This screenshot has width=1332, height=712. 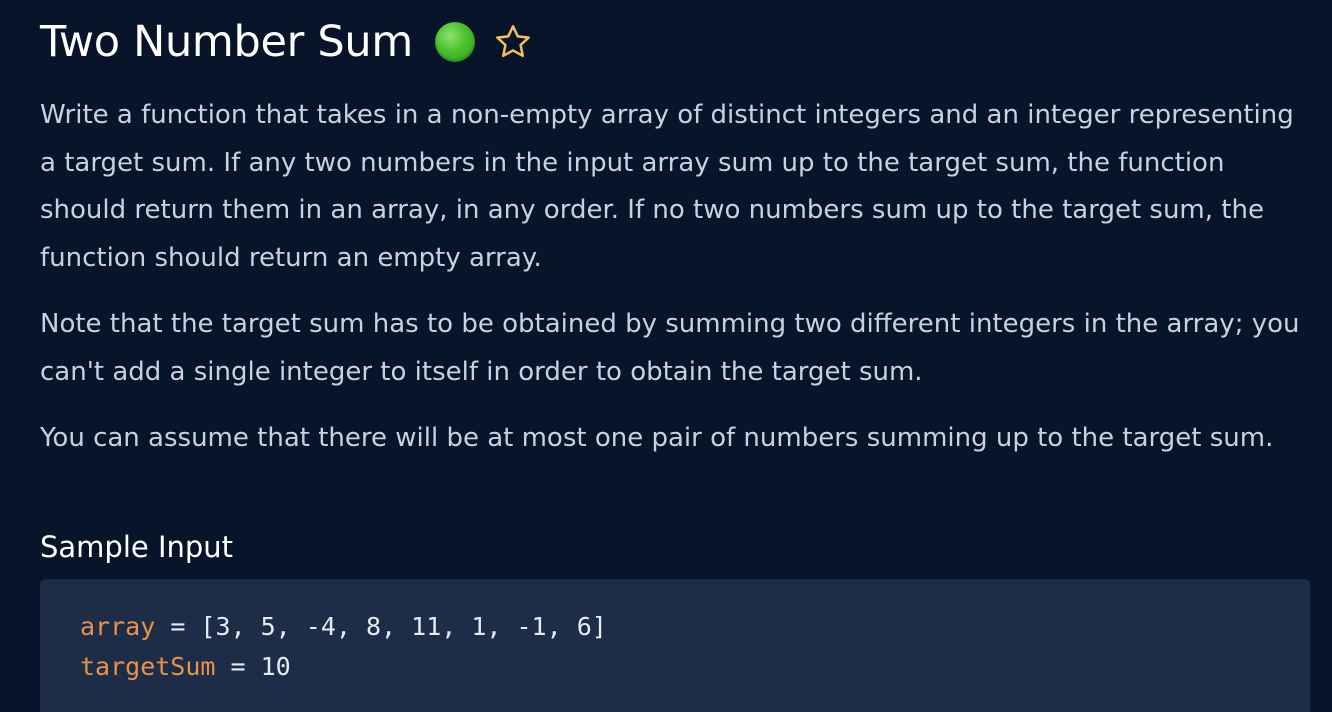 What do you see at coordinates (118, 626) in the screenshot?
I see `code-variable: array` at bounding box center [118, 626].